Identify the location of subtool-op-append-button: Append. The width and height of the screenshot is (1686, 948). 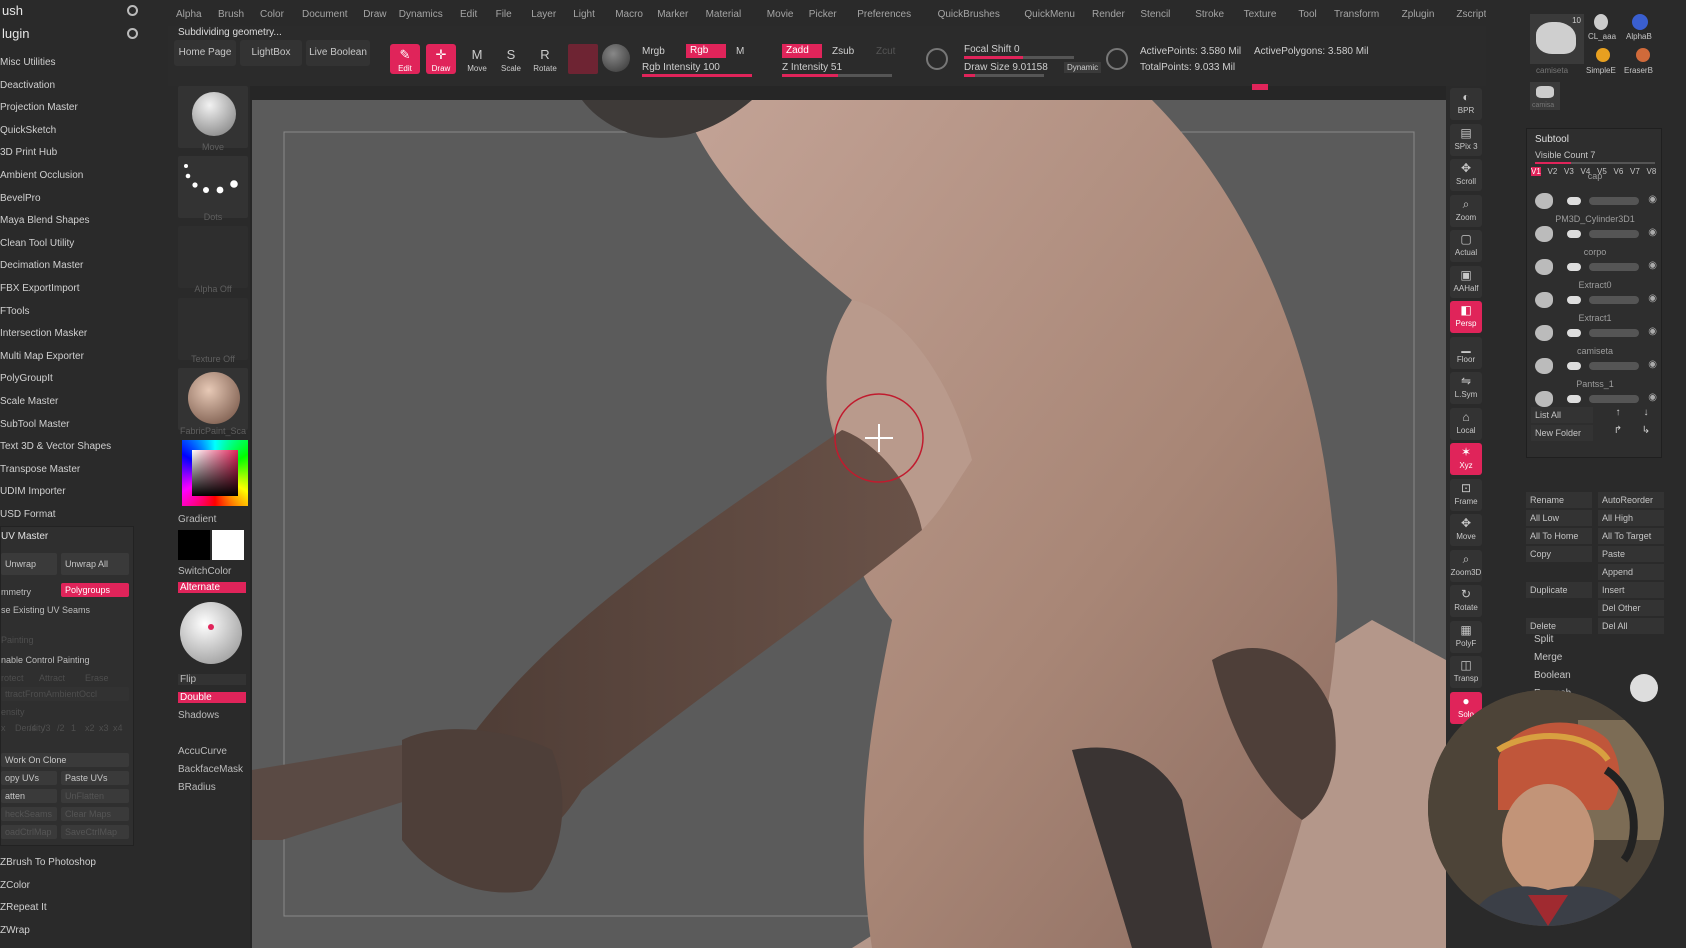
(1631, 572).